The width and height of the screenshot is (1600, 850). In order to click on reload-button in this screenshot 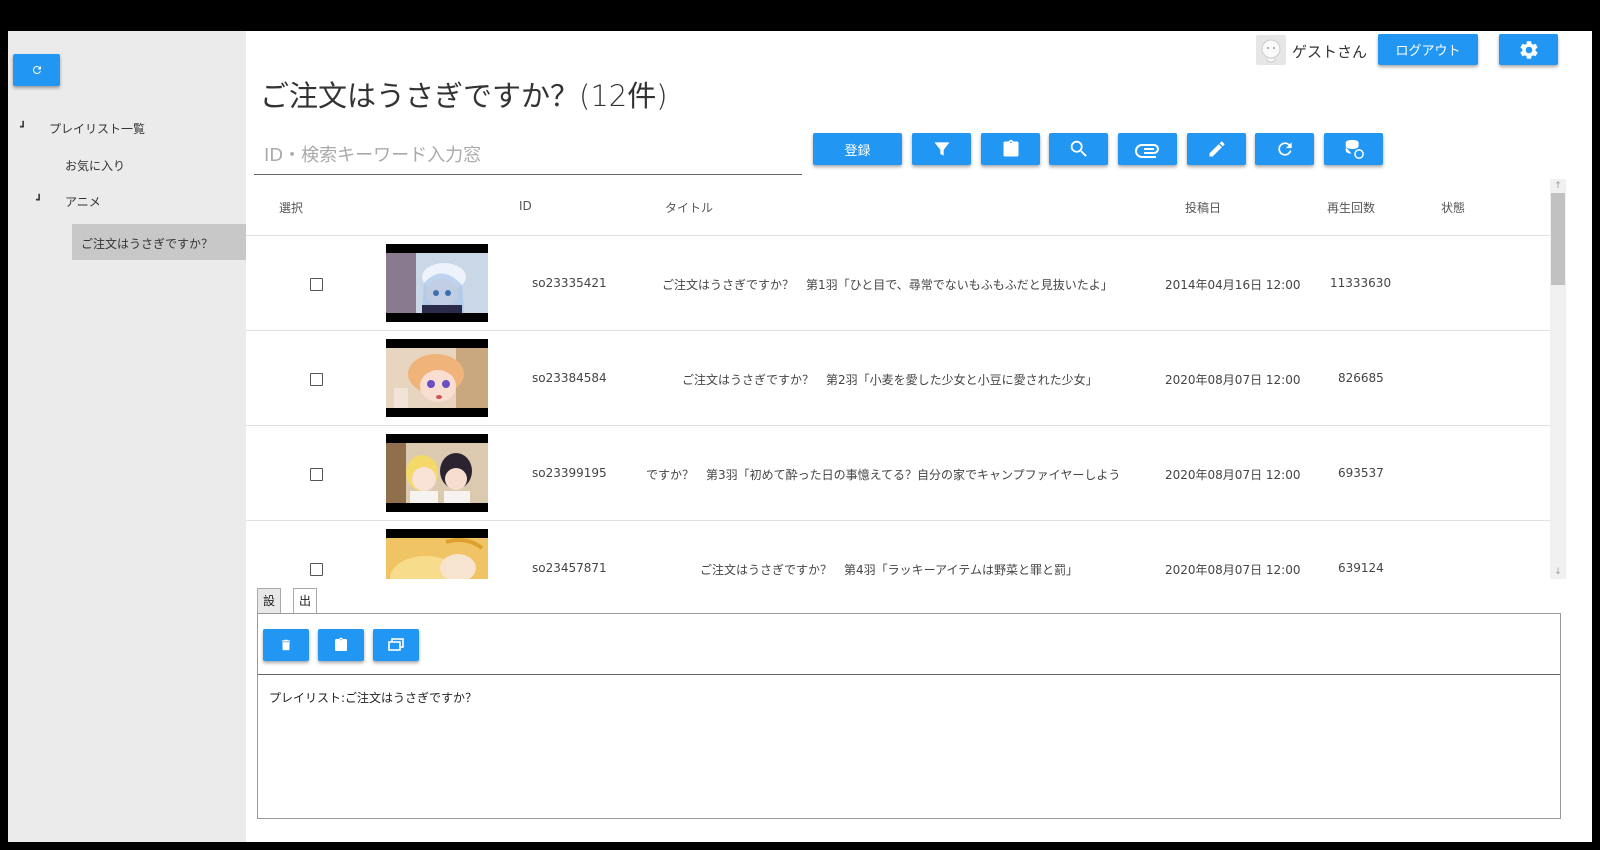, I will do `click(1284, 149)`.